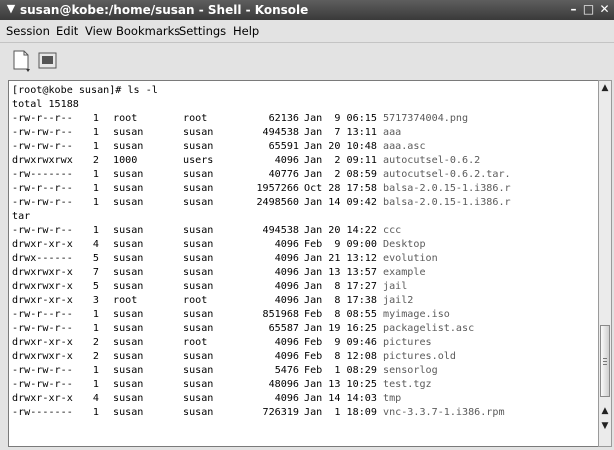 This screenshot has width=614, height=450. Describe the element at coordinates (604, 9) in the screenshot. I see `close-icon: ✕` at that location.